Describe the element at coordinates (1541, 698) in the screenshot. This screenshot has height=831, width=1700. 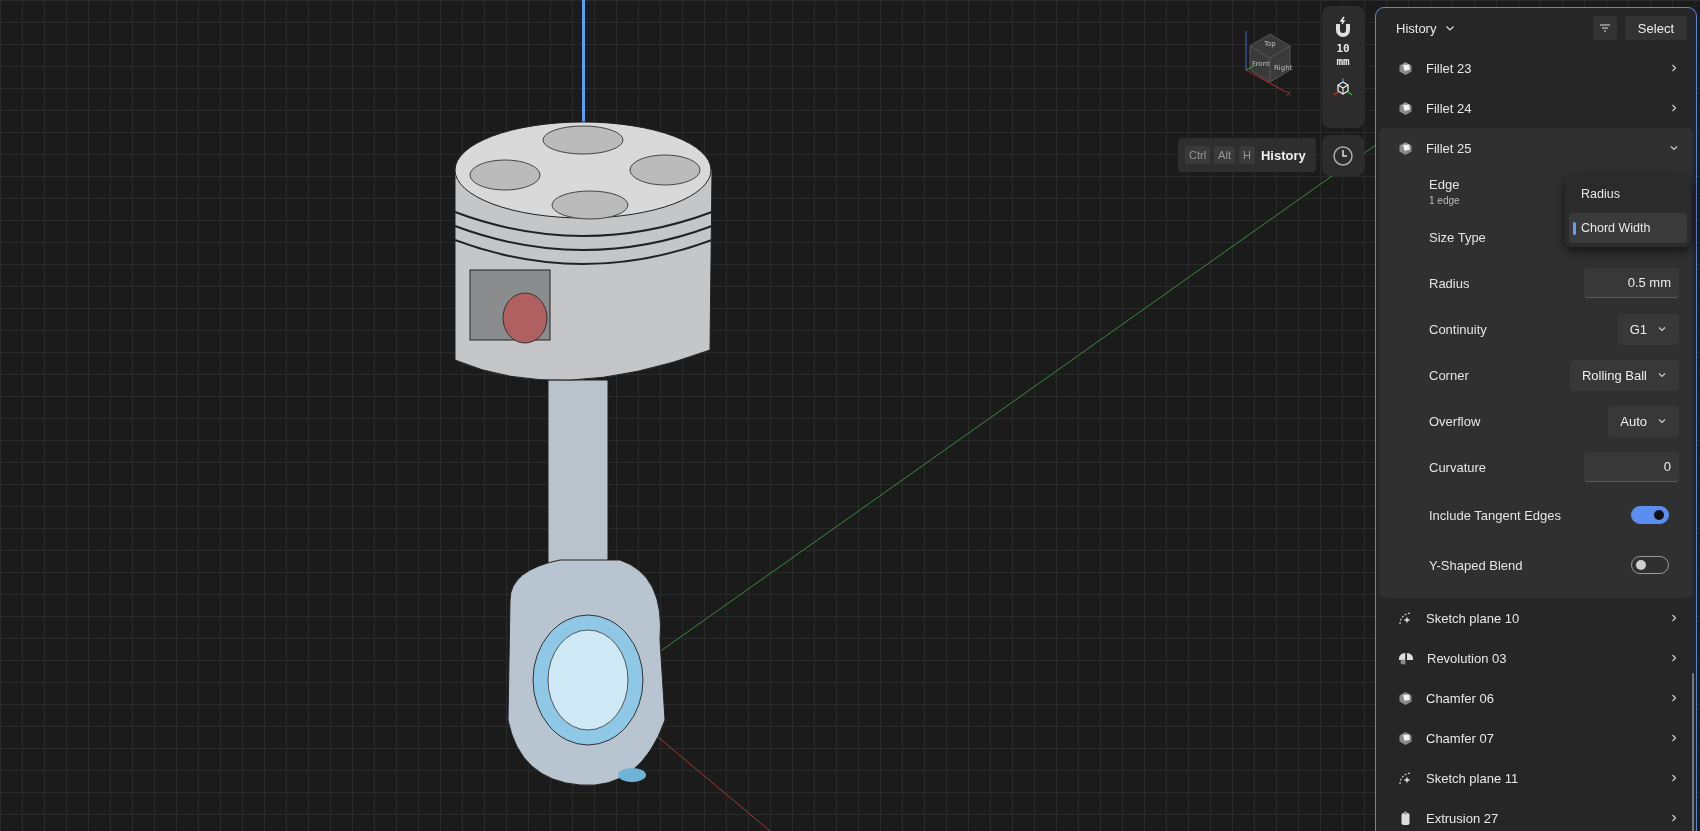
I see `history-item: Chamfer 06` at that location.